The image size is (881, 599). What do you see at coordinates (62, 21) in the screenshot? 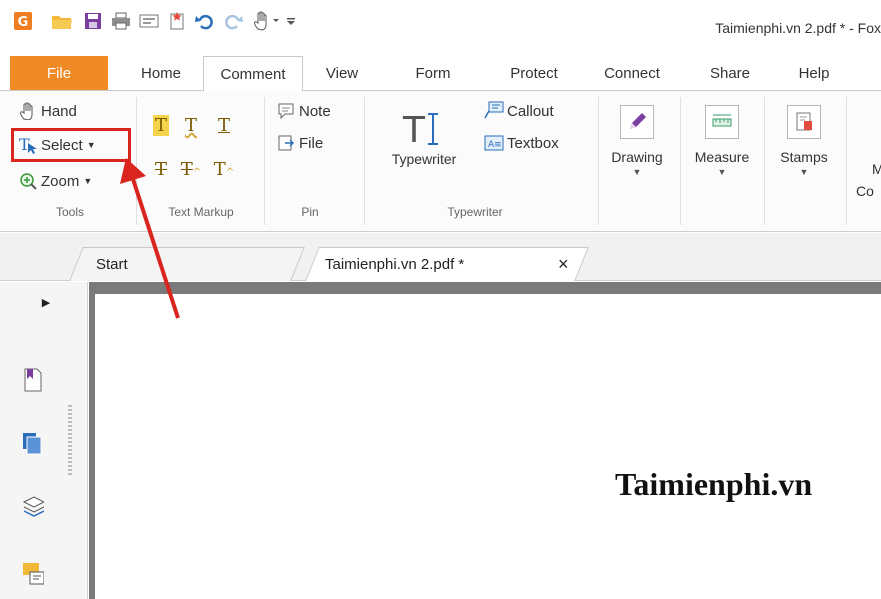
I see `open-folder-icon` at bounding box center [62, 21].